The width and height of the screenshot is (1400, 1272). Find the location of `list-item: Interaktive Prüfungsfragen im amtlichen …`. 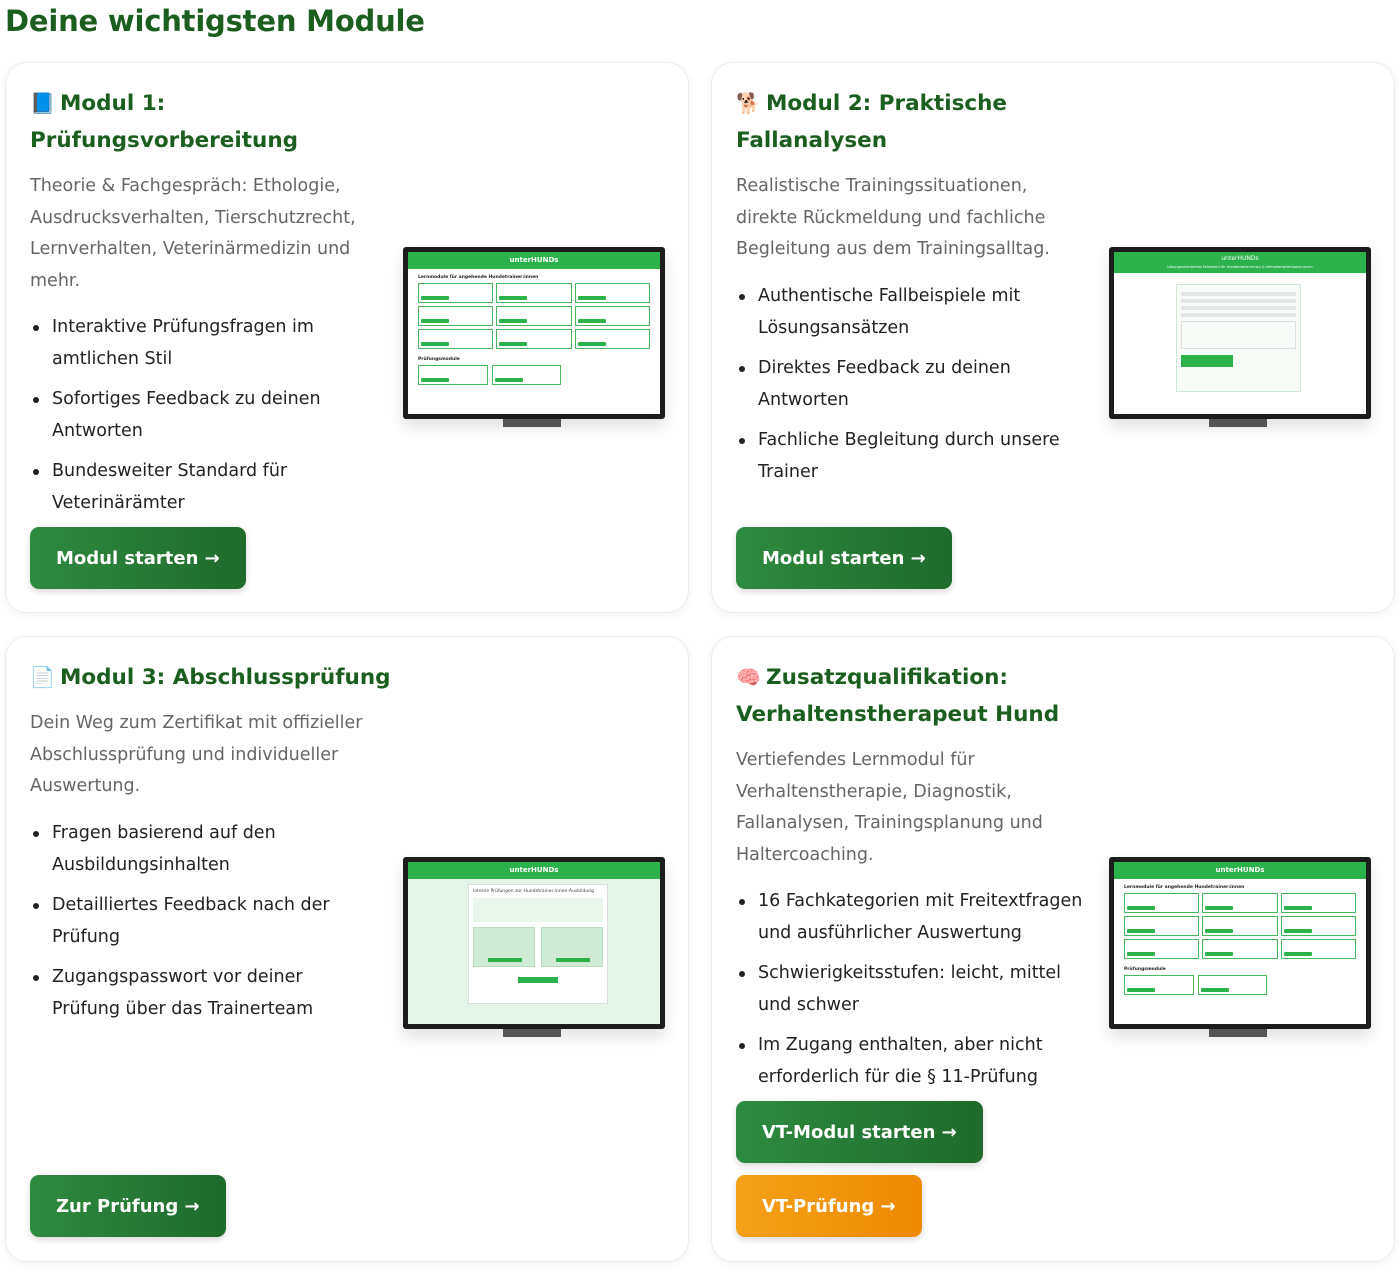

list-item: Interaktive Prüfungsfragen im amtlichen … is located at coordinates (202, 343).